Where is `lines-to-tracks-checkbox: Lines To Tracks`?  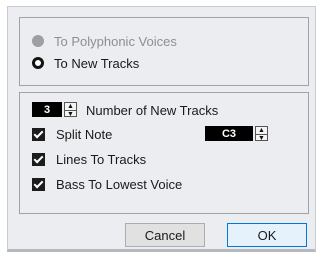 lines-to-tracks-checkbox: Lines To Tracks is located at coordinates (89, 159).